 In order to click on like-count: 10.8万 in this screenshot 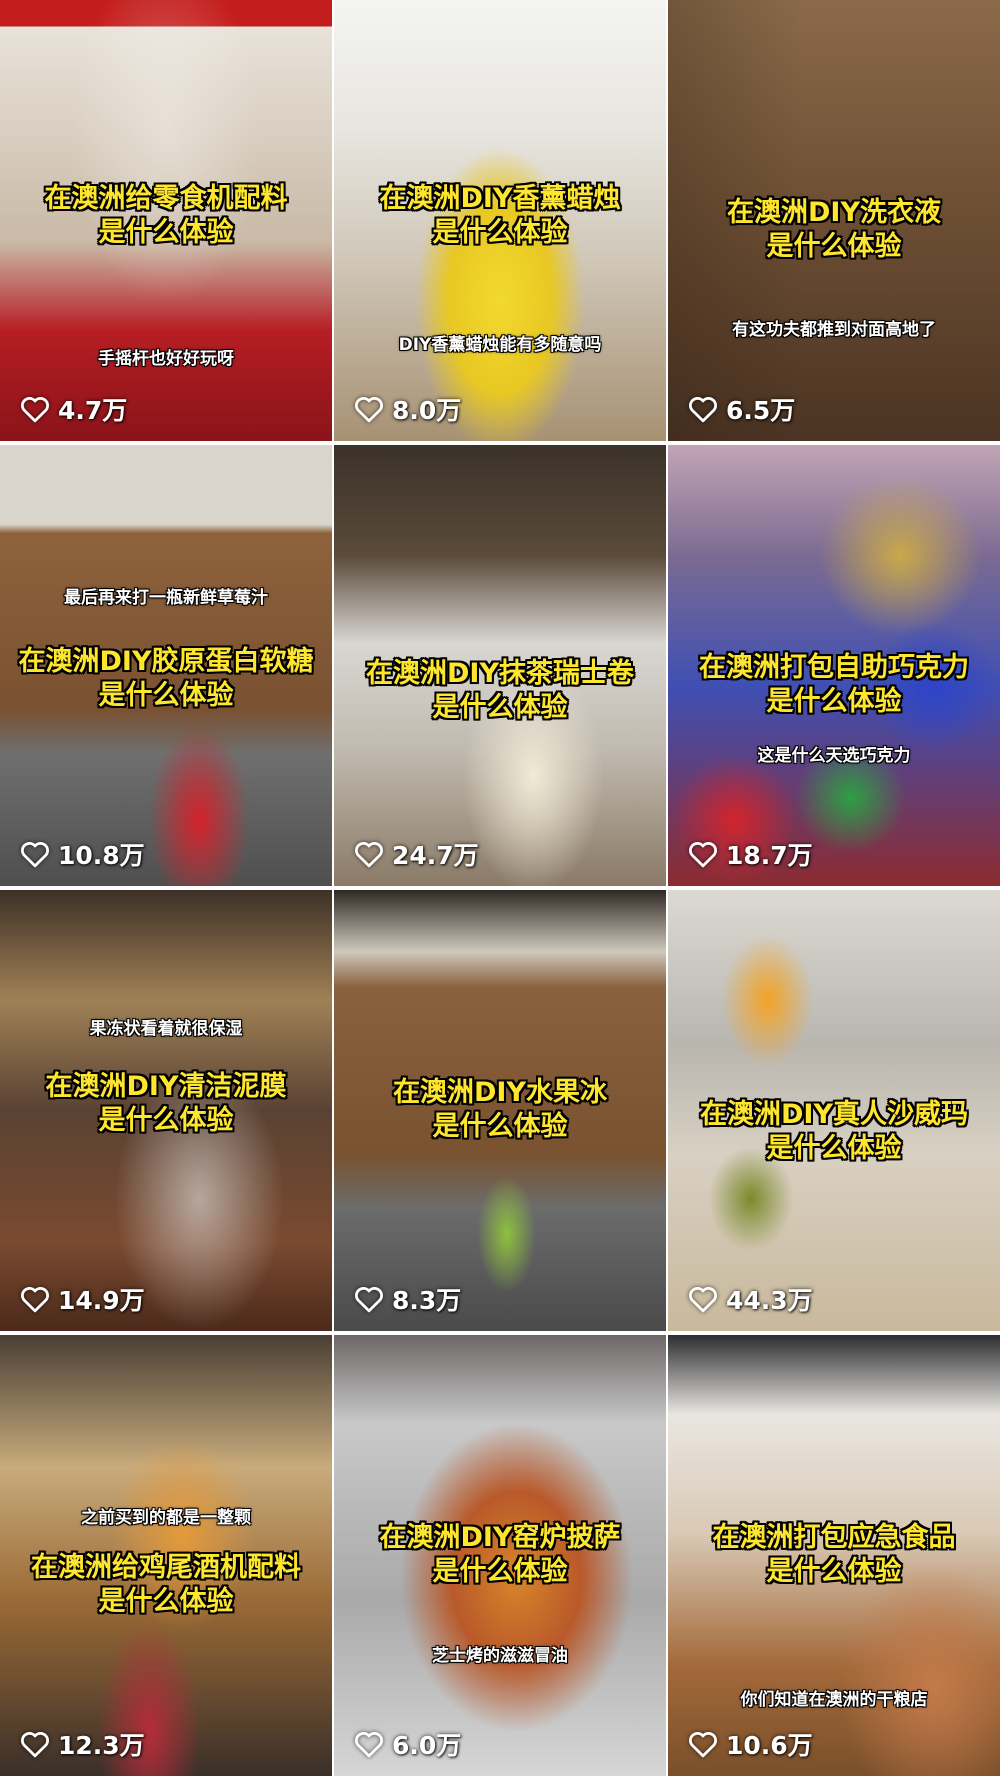, I will do `click(82, 854)`.